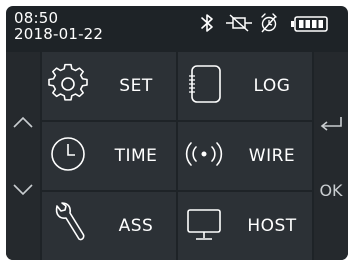 The image size is (354, 266). What do you see at coordinates (204, 224) in the screenshot?
I see `monitor-icon` at bounding box center [204, 224].